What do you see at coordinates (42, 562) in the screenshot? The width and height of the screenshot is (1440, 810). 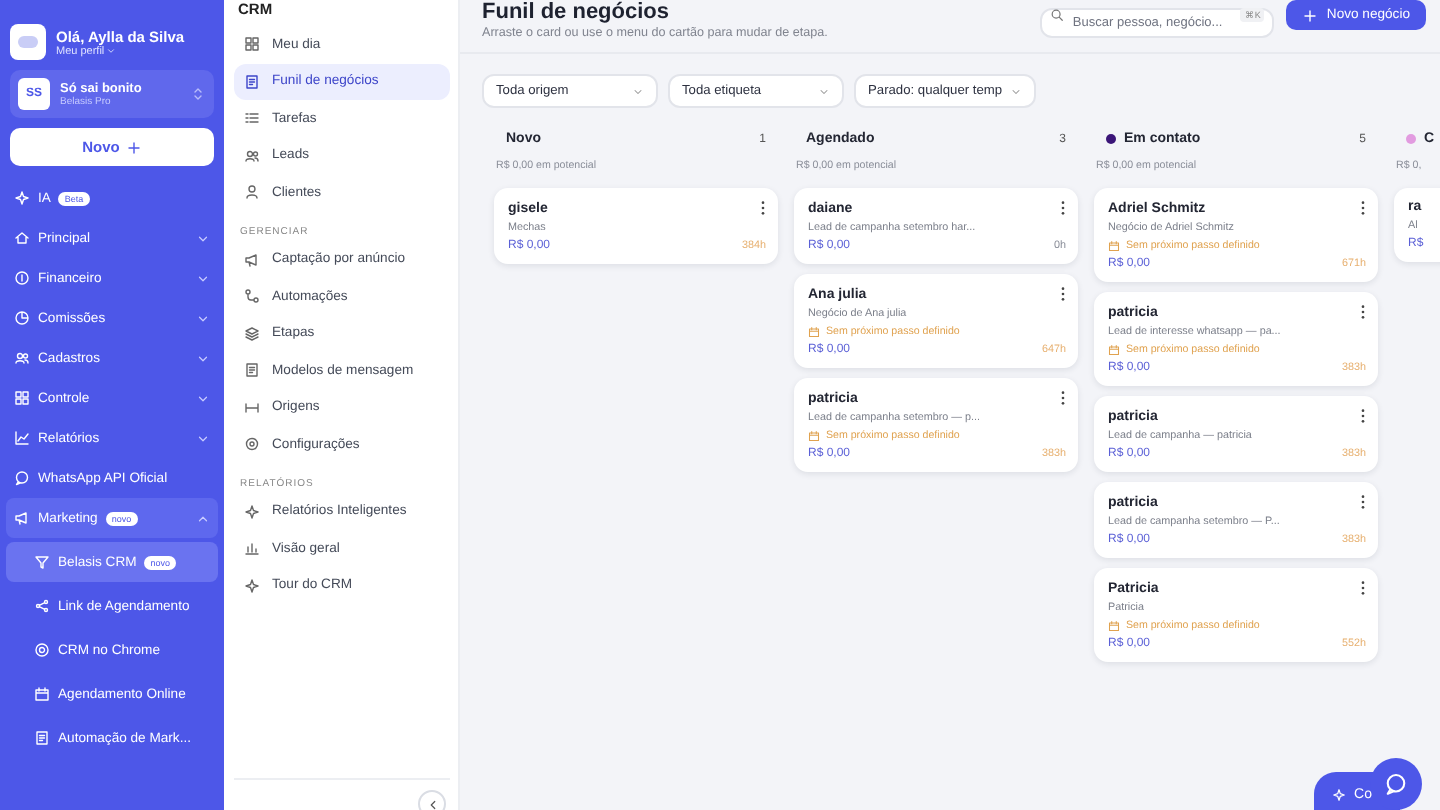 I see `funnel-icon` at bounding box center [42, 562].